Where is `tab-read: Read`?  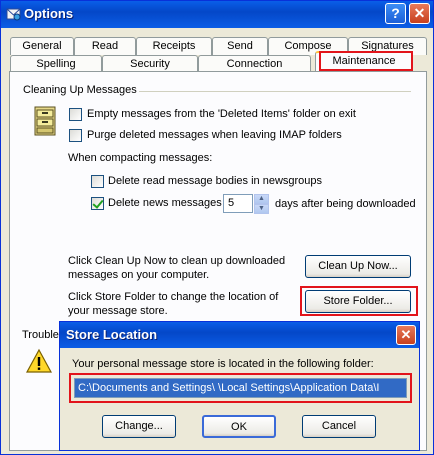
tab-read: Read is located at coordinates (105, 46).